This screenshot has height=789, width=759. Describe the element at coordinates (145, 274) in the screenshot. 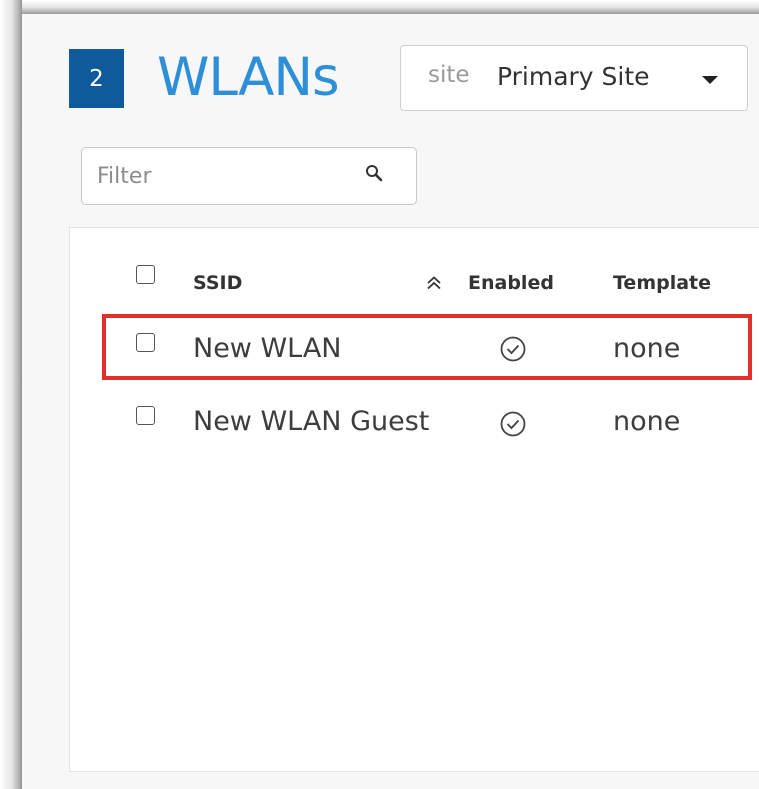

I see `select-all-checkbox` at that location.